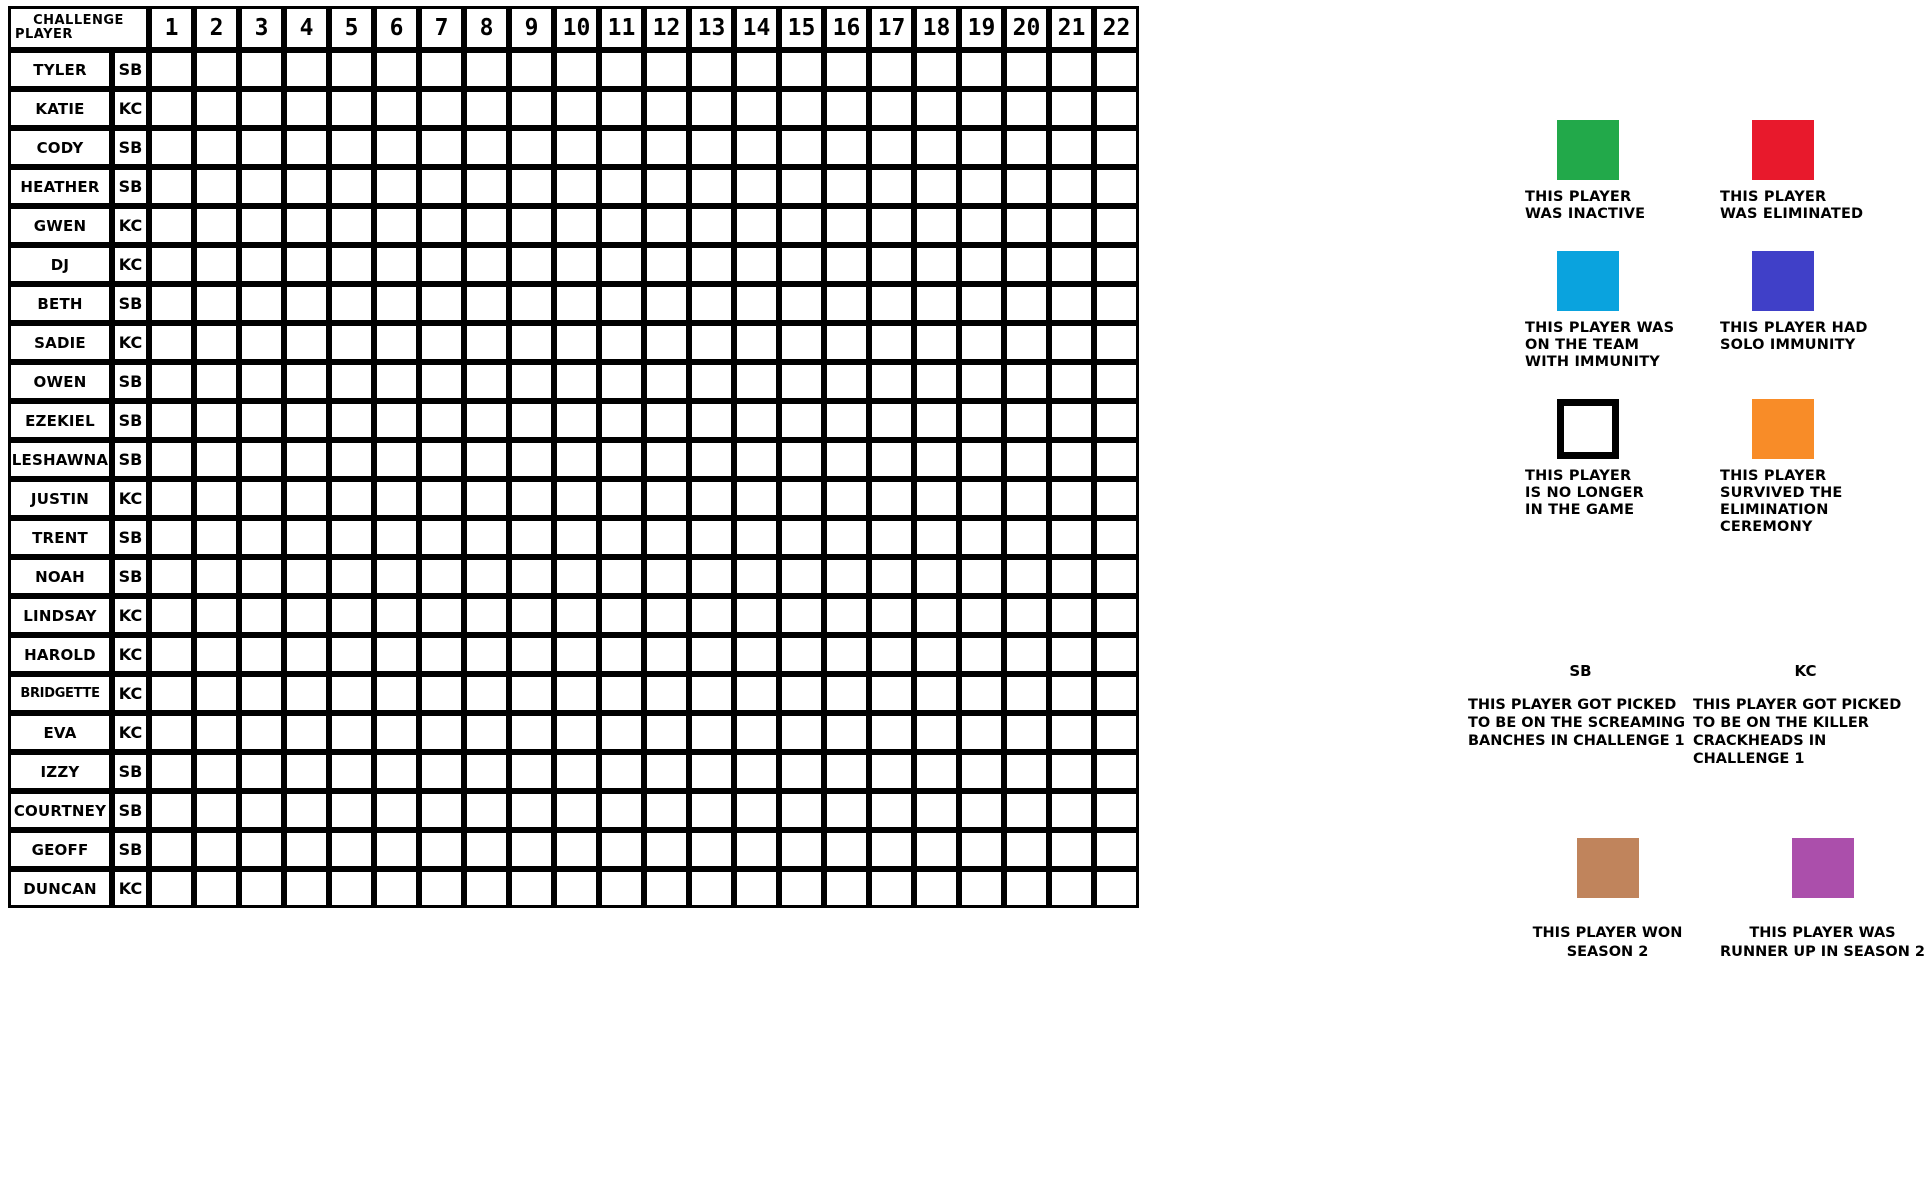 The width and height of the screenshot is (1924, 1178). What do you see at coordinates (60, 186) in the screenshot?
I see `player-name-cell: HEATHER` at bounding box center [60, 186].